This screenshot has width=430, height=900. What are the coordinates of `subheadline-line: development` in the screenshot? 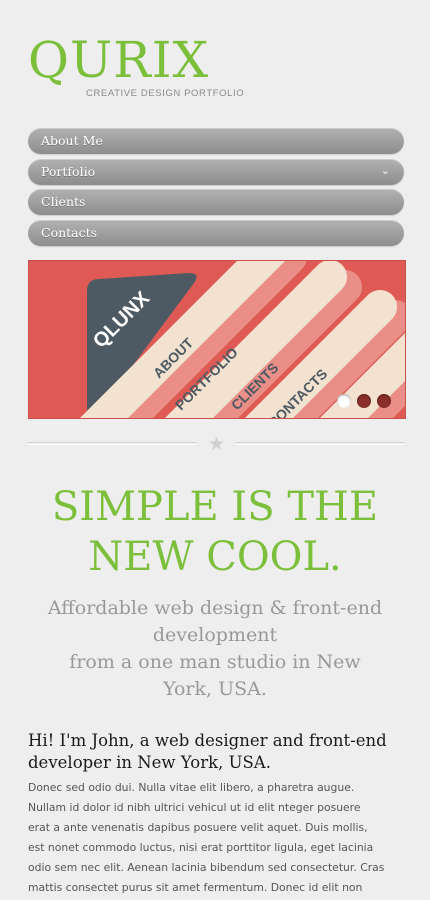 It's located at (215, 635).